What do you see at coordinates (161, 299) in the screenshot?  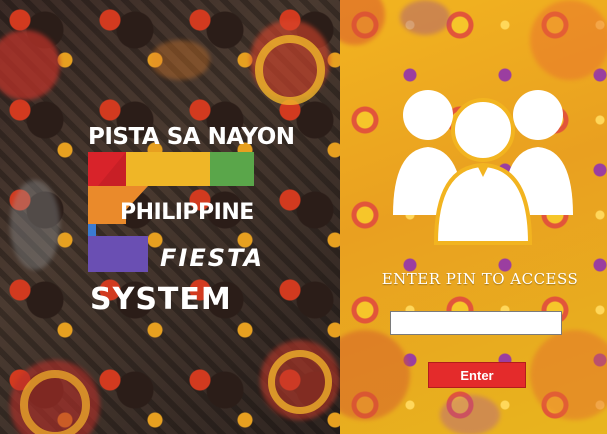 I see `logo-text-system: SYSTEM` at bounding box center [161, 299].